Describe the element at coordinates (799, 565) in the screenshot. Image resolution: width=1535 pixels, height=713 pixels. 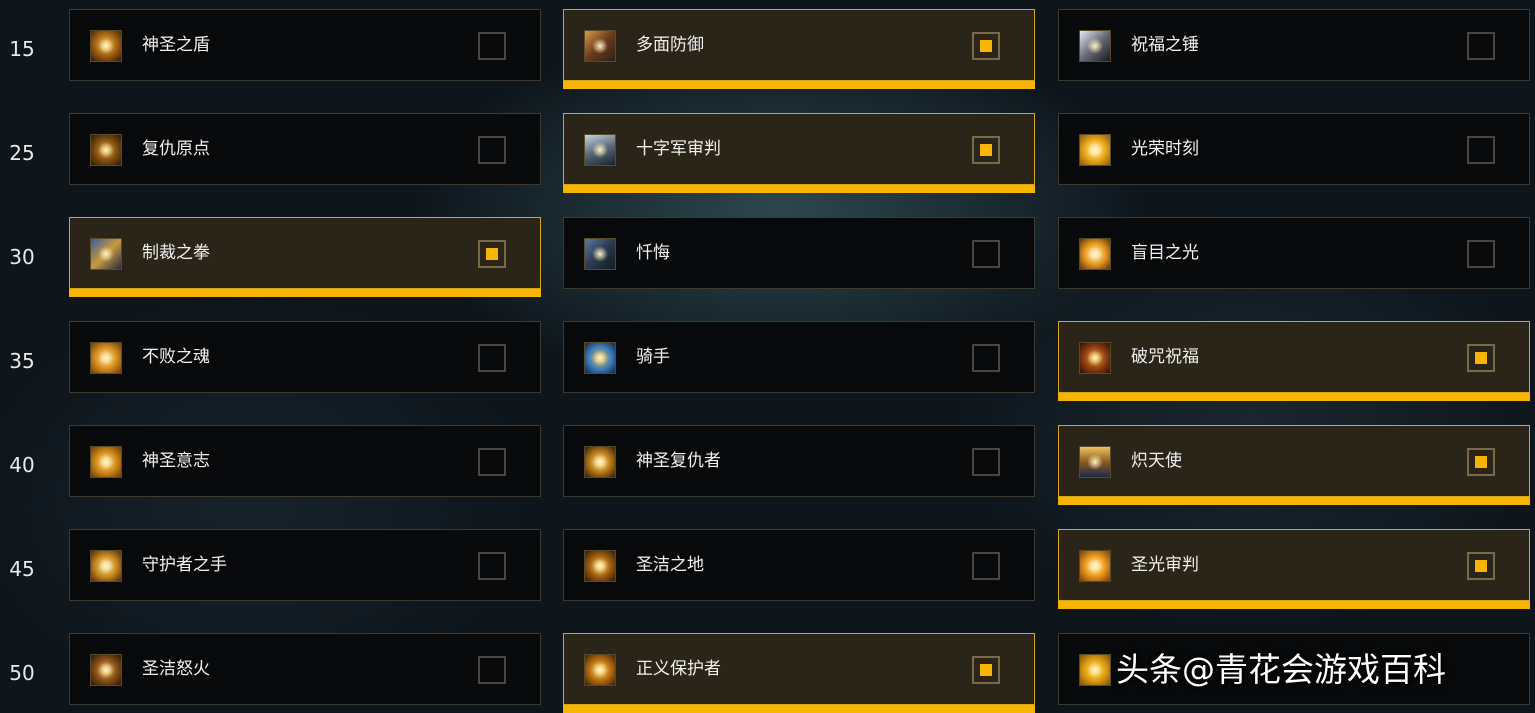
I see `talent-option: 圣洁之地` at that location.